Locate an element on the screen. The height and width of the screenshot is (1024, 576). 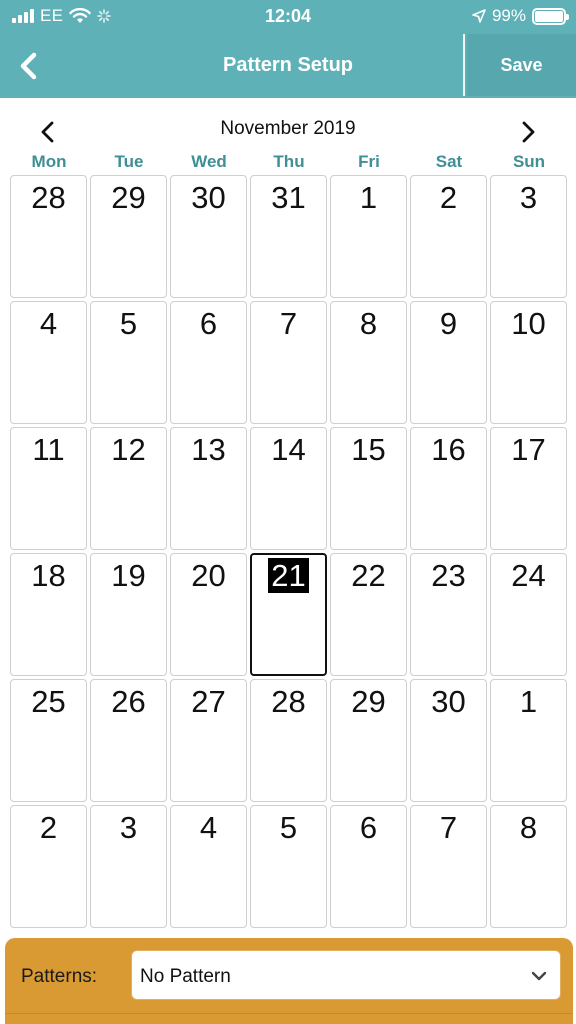
day-number: 12 is located at coordinates (128, 449).